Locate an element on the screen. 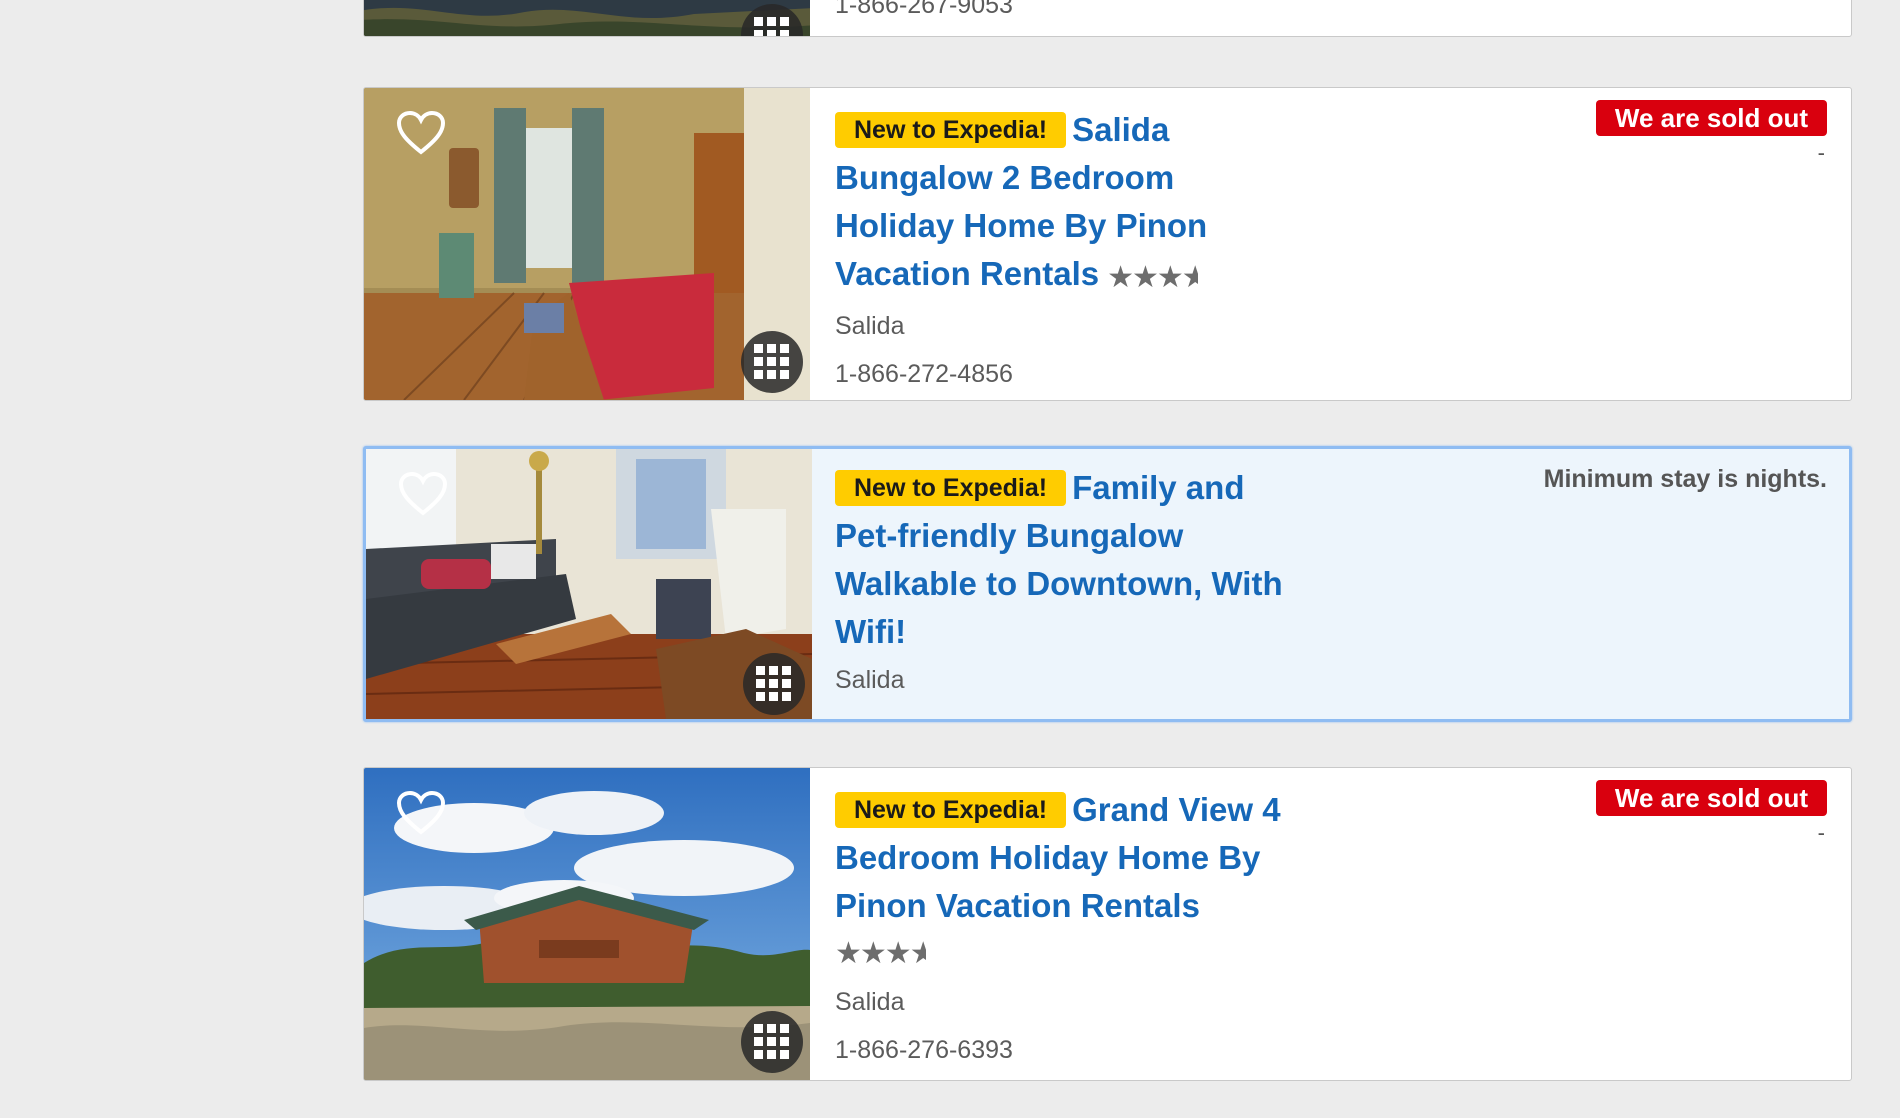  listing-title-link: Grand View 4 is located at coordinates (1176, 809).